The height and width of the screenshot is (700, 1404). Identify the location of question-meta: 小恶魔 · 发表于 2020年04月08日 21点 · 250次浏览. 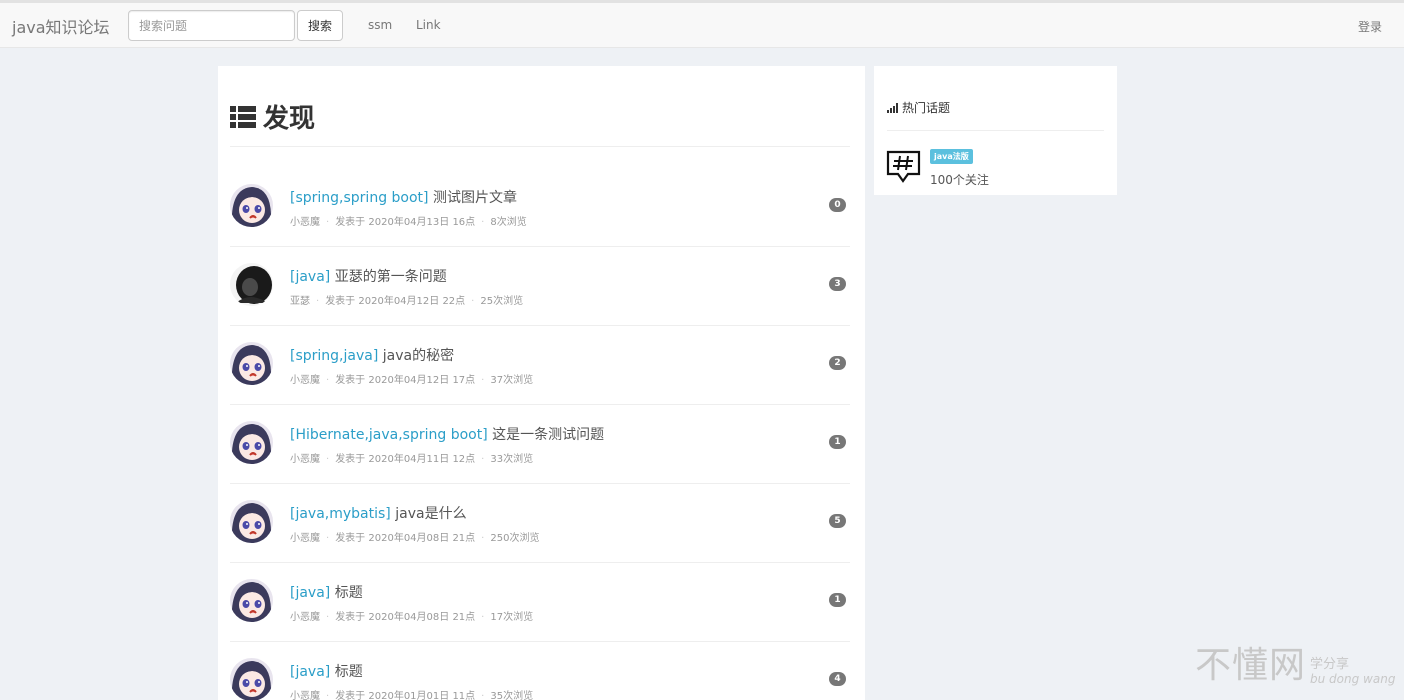
(414, 536).